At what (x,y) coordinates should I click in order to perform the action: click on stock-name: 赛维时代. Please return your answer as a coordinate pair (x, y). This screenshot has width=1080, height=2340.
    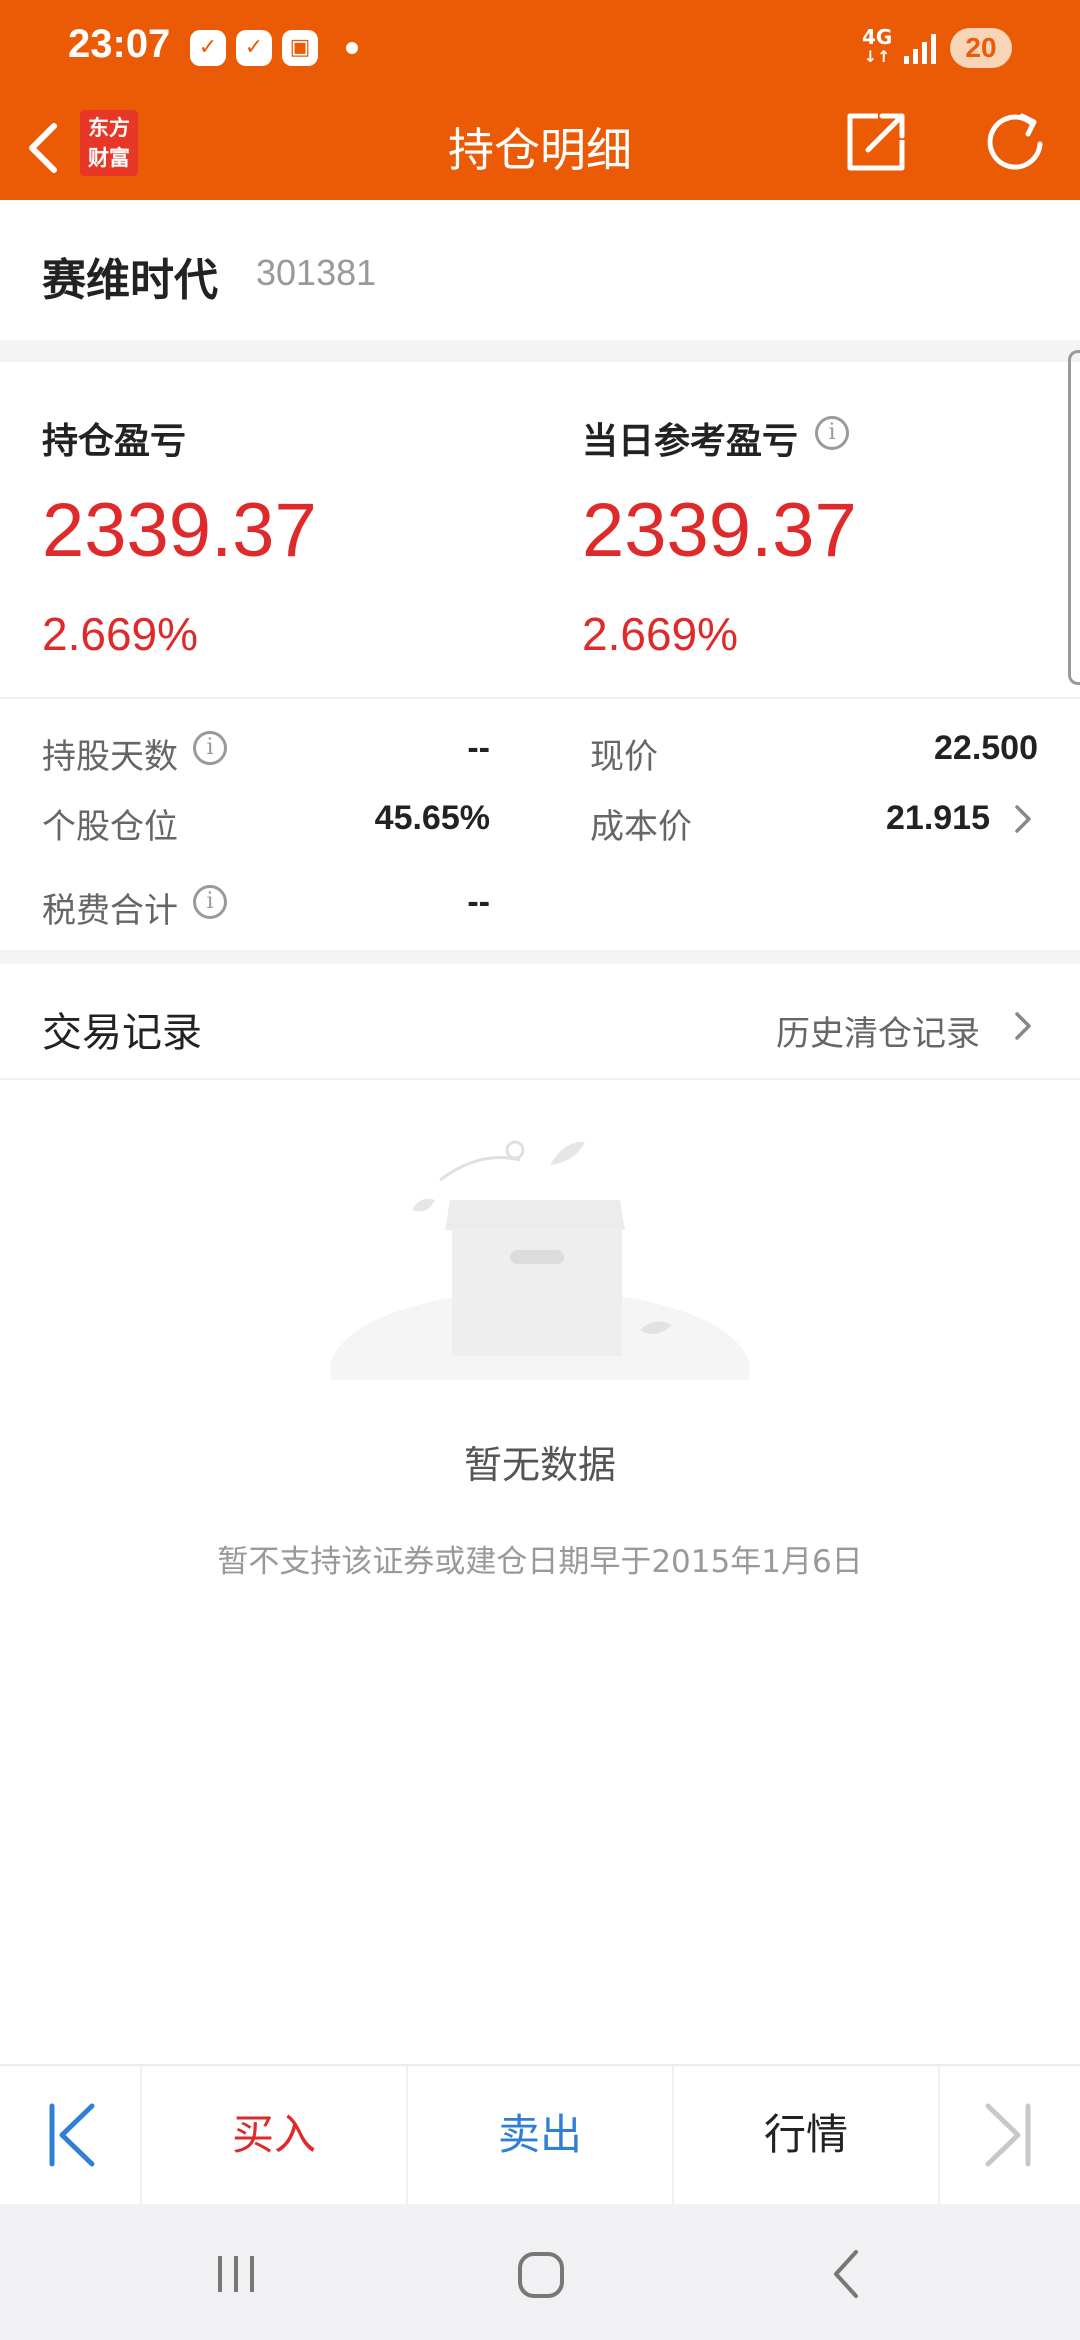
    Looking at the image, I should click on (130, 280).